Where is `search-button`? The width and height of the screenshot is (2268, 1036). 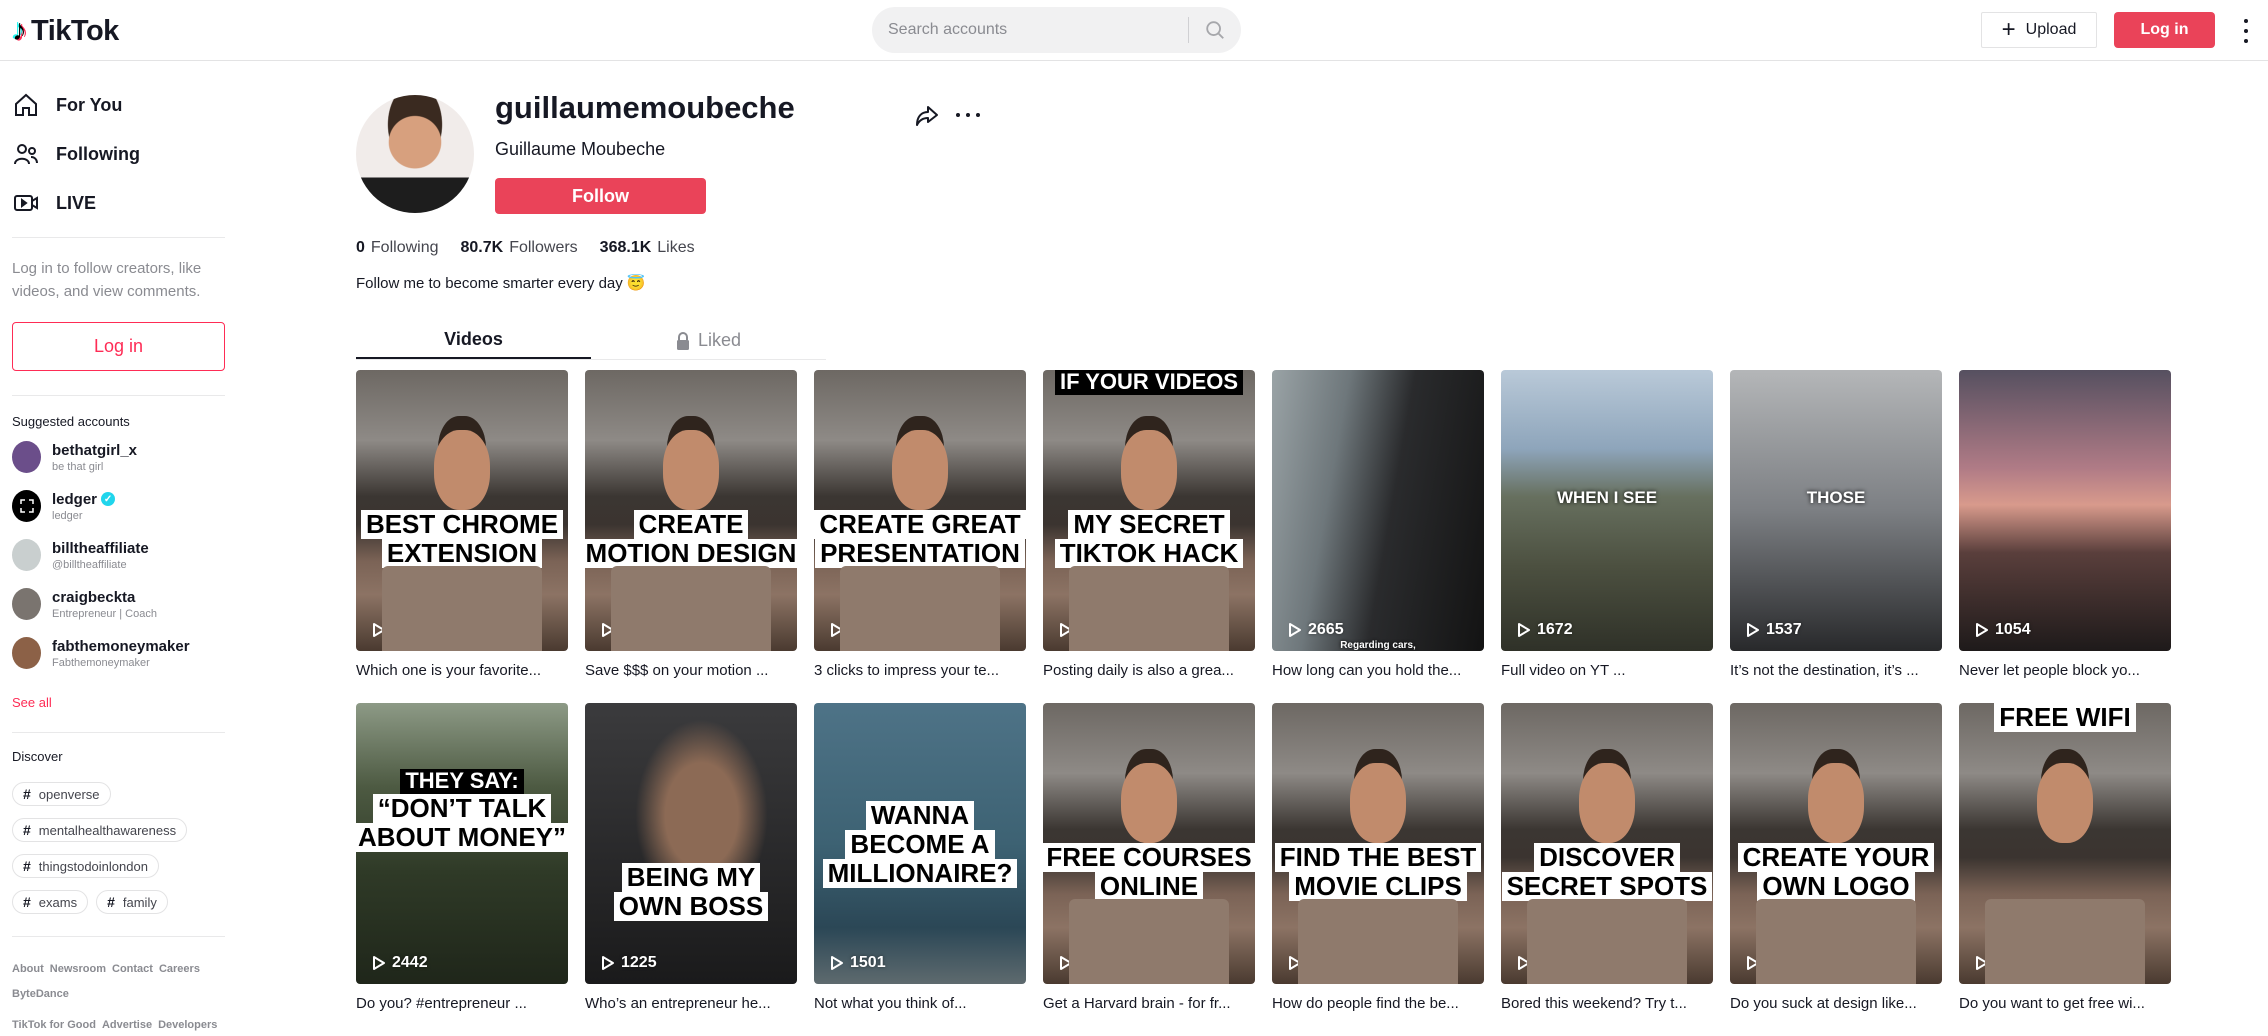 search-button is located at coordinates (1215, 30).